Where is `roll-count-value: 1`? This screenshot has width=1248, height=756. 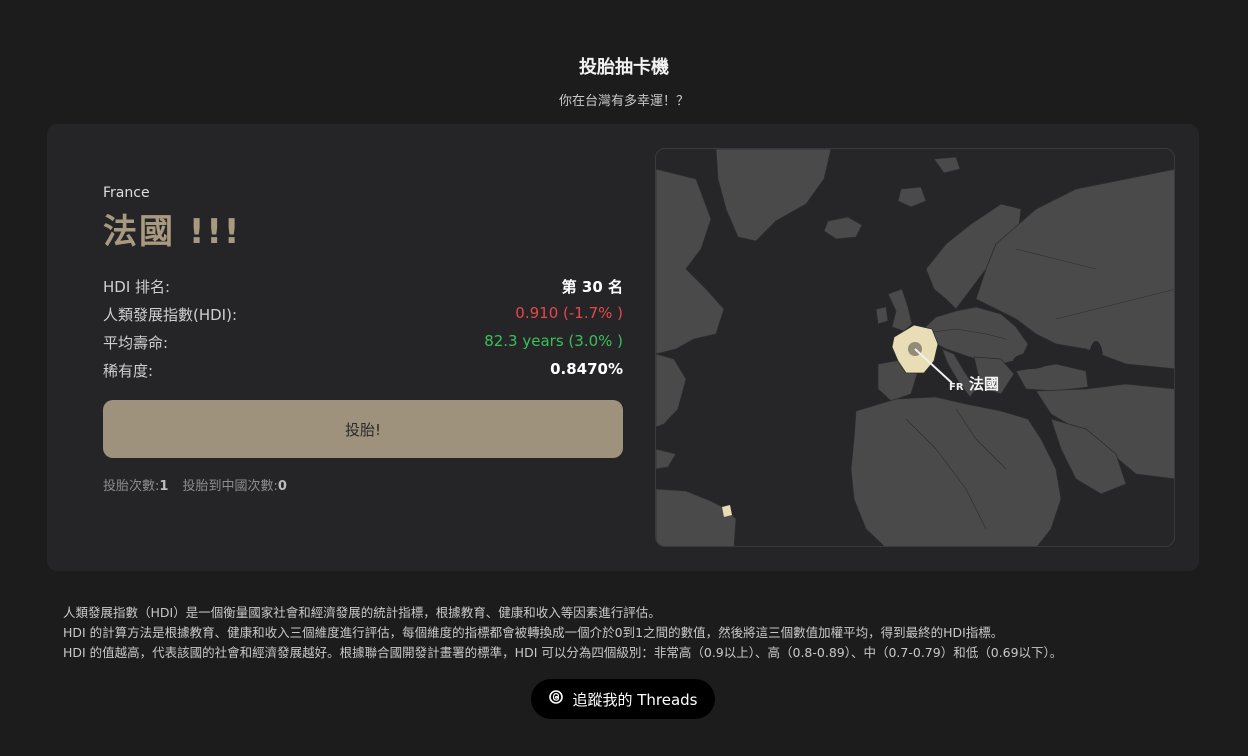
roll-count-value: 1 is located at coordinates (164, 486).